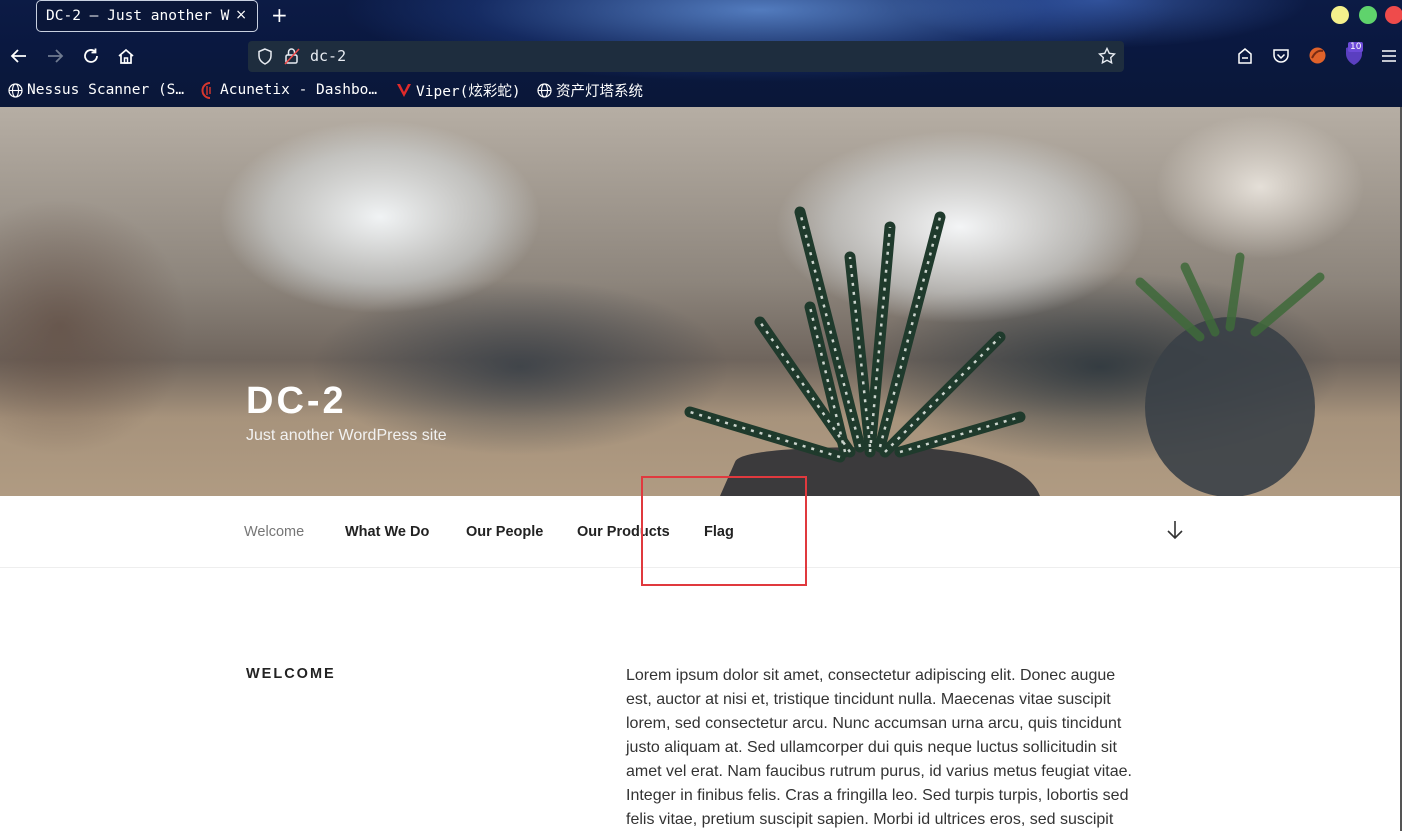  What do you see at coordinates (265, 56) in the screenshot?
I see `shield-icon` at bounding box center [265, 56].